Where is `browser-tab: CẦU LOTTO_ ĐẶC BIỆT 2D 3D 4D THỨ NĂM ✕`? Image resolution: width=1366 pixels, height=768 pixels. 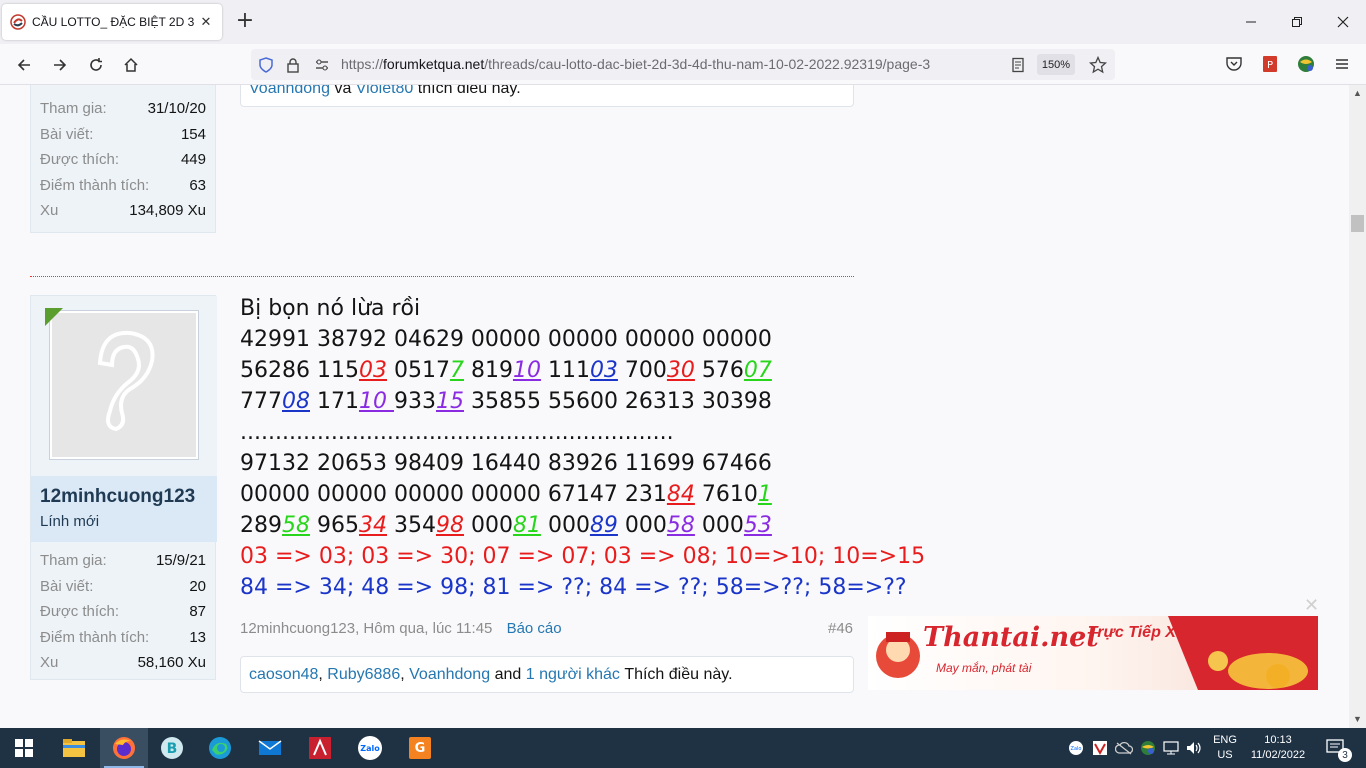 browser-tab: CẦU LOTTO_ ĐẶC BIỆT 2D 3D 4D THỨ NĂM ✕ is located at coordinates (112, 22).